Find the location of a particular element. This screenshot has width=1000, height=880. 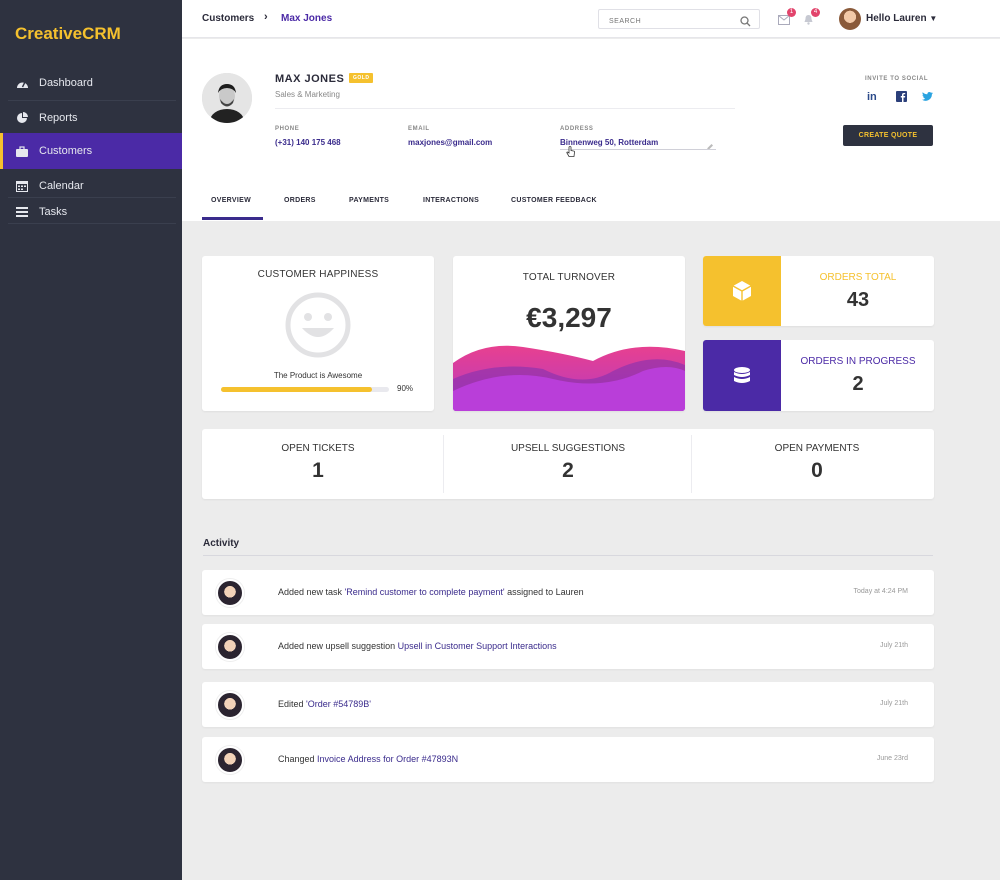

linkedin-icon: in is located at coordinates (872, 97).